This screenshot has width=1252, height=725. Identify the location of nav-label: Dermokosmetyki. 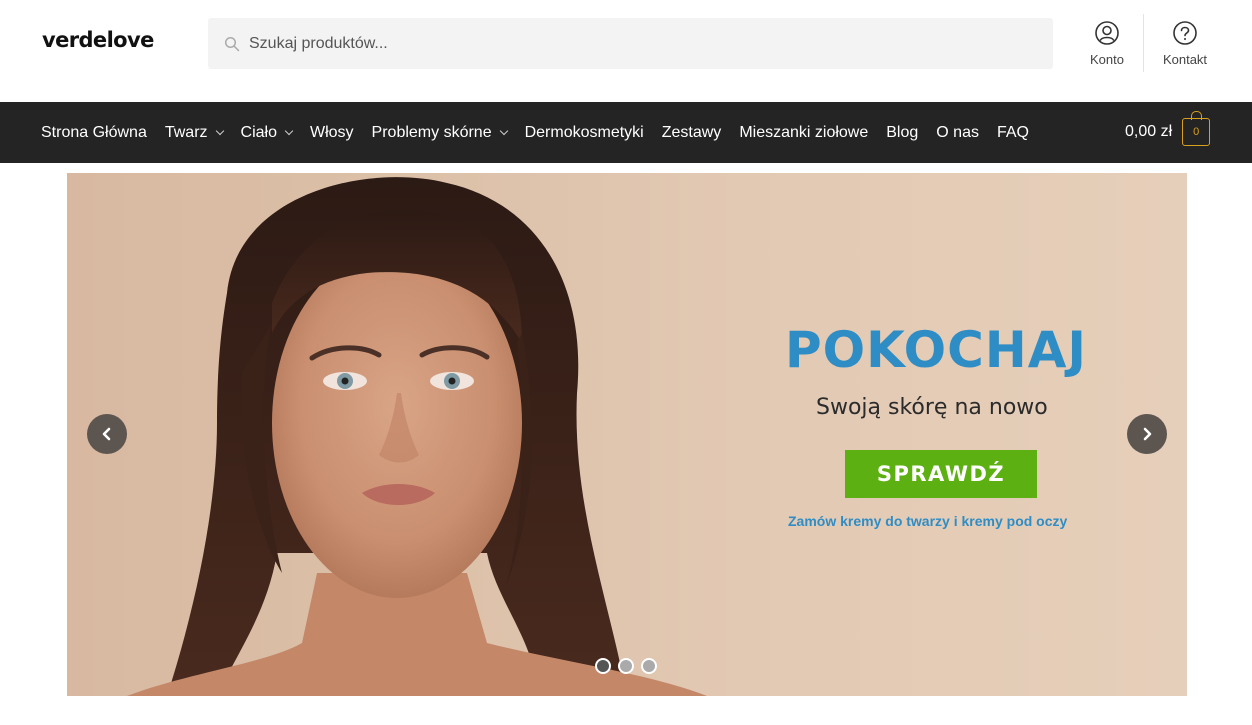
(584, 132).